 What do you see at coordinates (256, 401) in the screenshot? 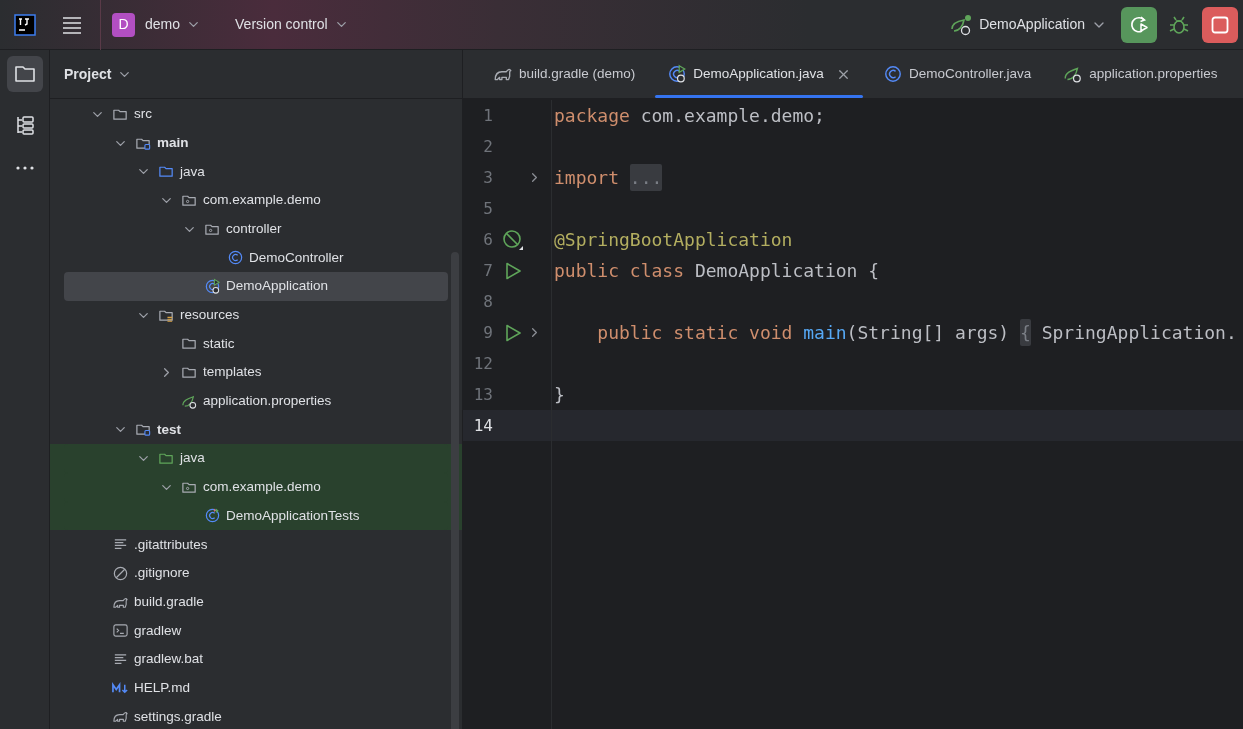
I see `tree-item: application.properties` at bounding box center [256, 401].